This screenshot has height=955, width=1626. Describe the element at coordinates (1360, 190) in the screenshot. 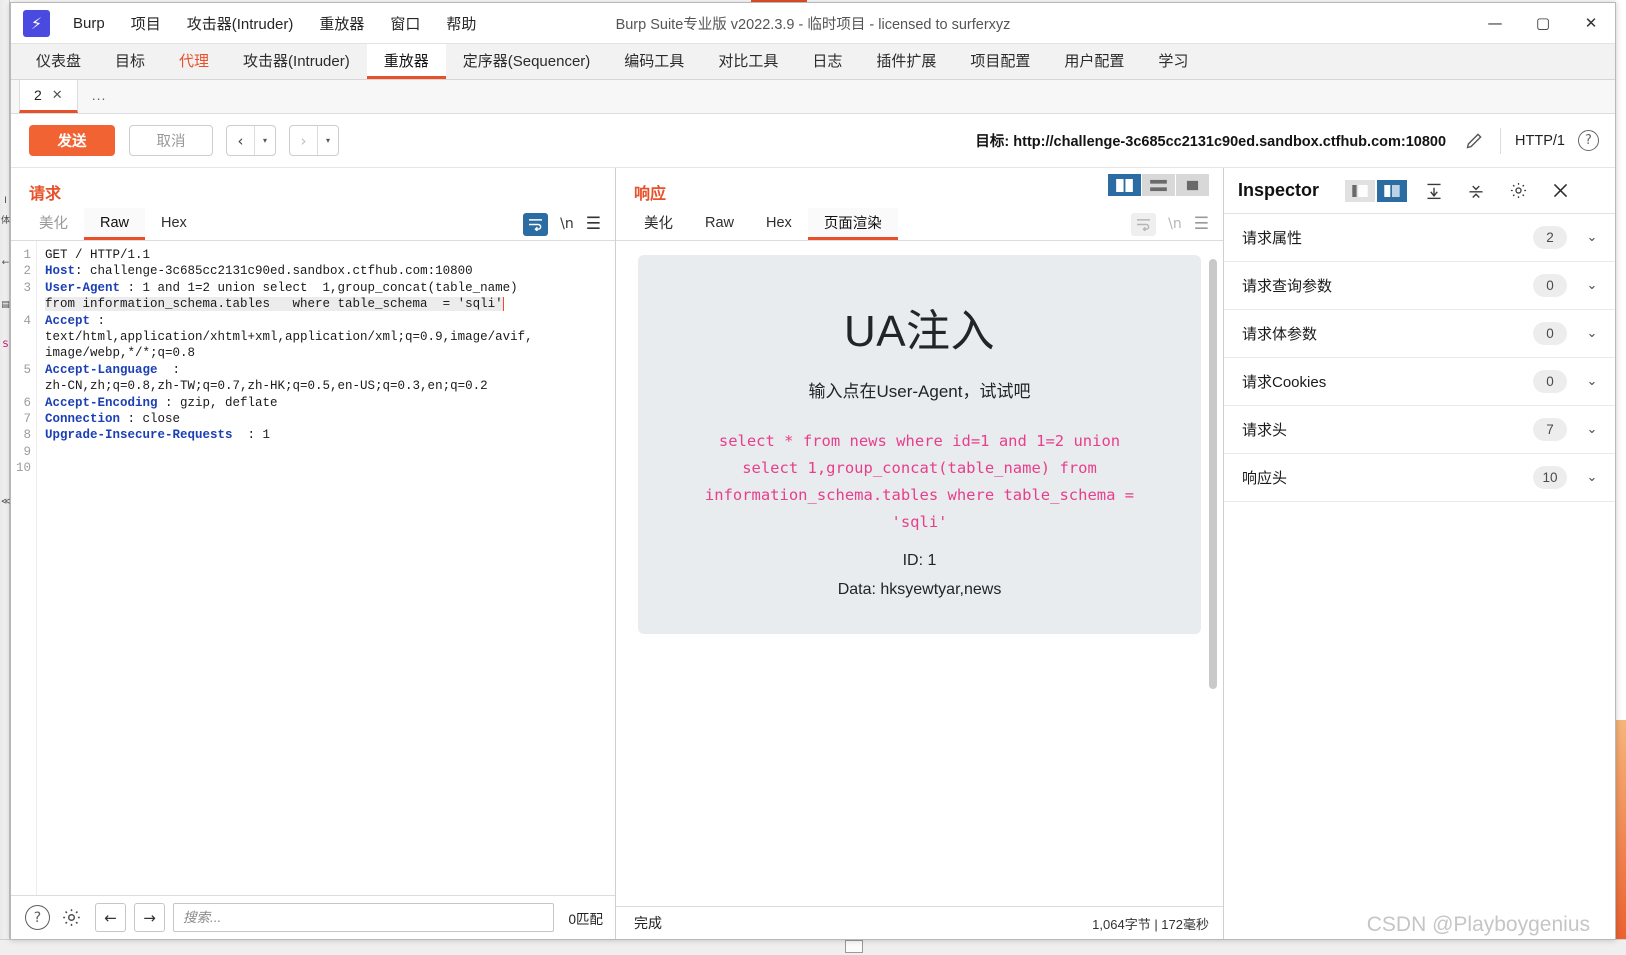

I see `pane-left-icon` at that location.